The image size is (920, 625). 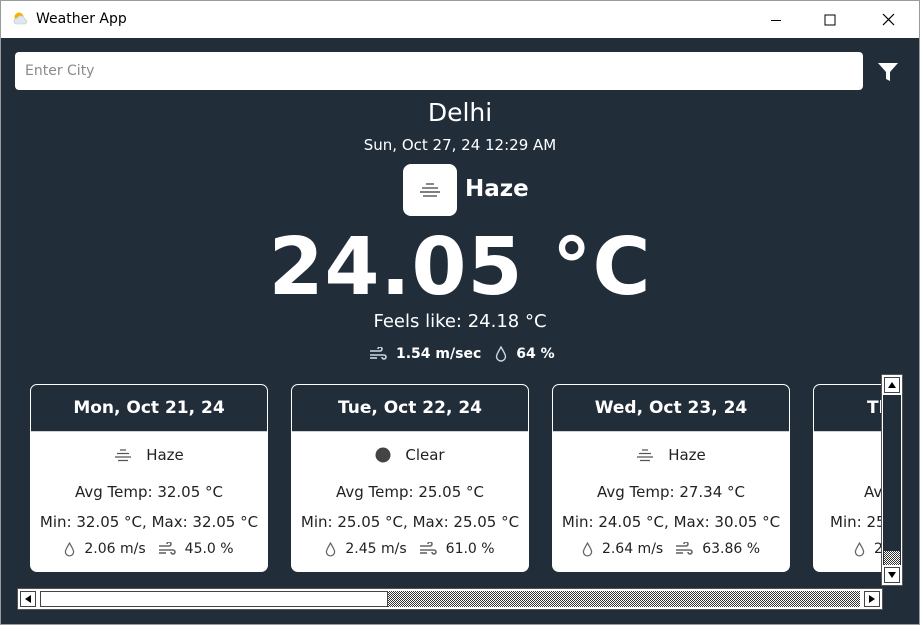 I want to click on maximize-icon, so click(x=830, y=19).